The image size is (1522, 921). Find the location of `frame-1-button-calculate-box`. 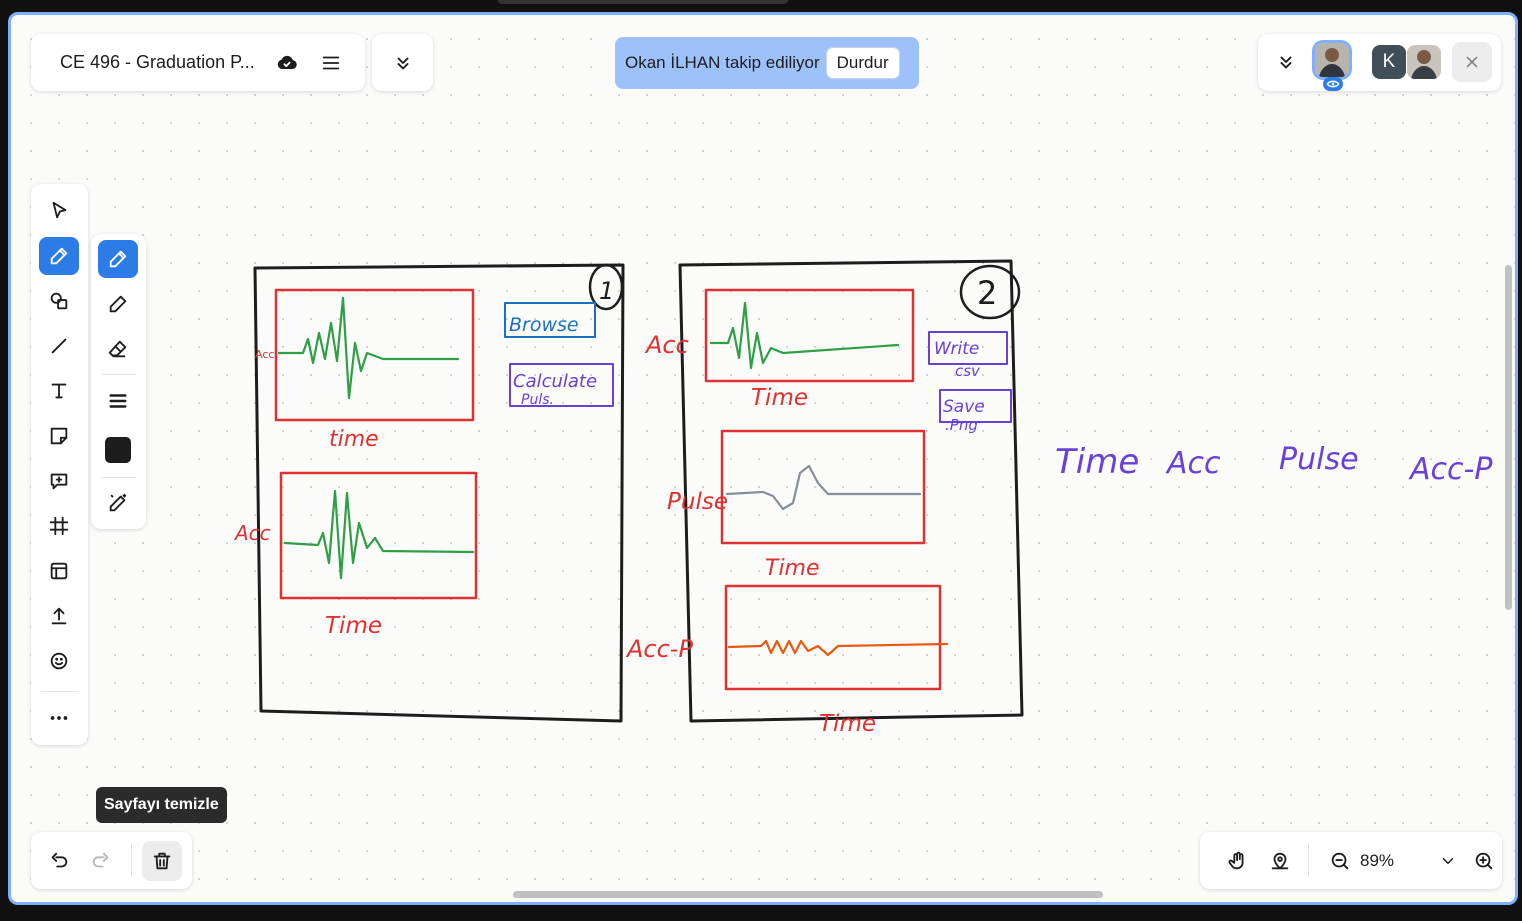

frame-1-button-calculate-box is located at coordinates (561, 385).